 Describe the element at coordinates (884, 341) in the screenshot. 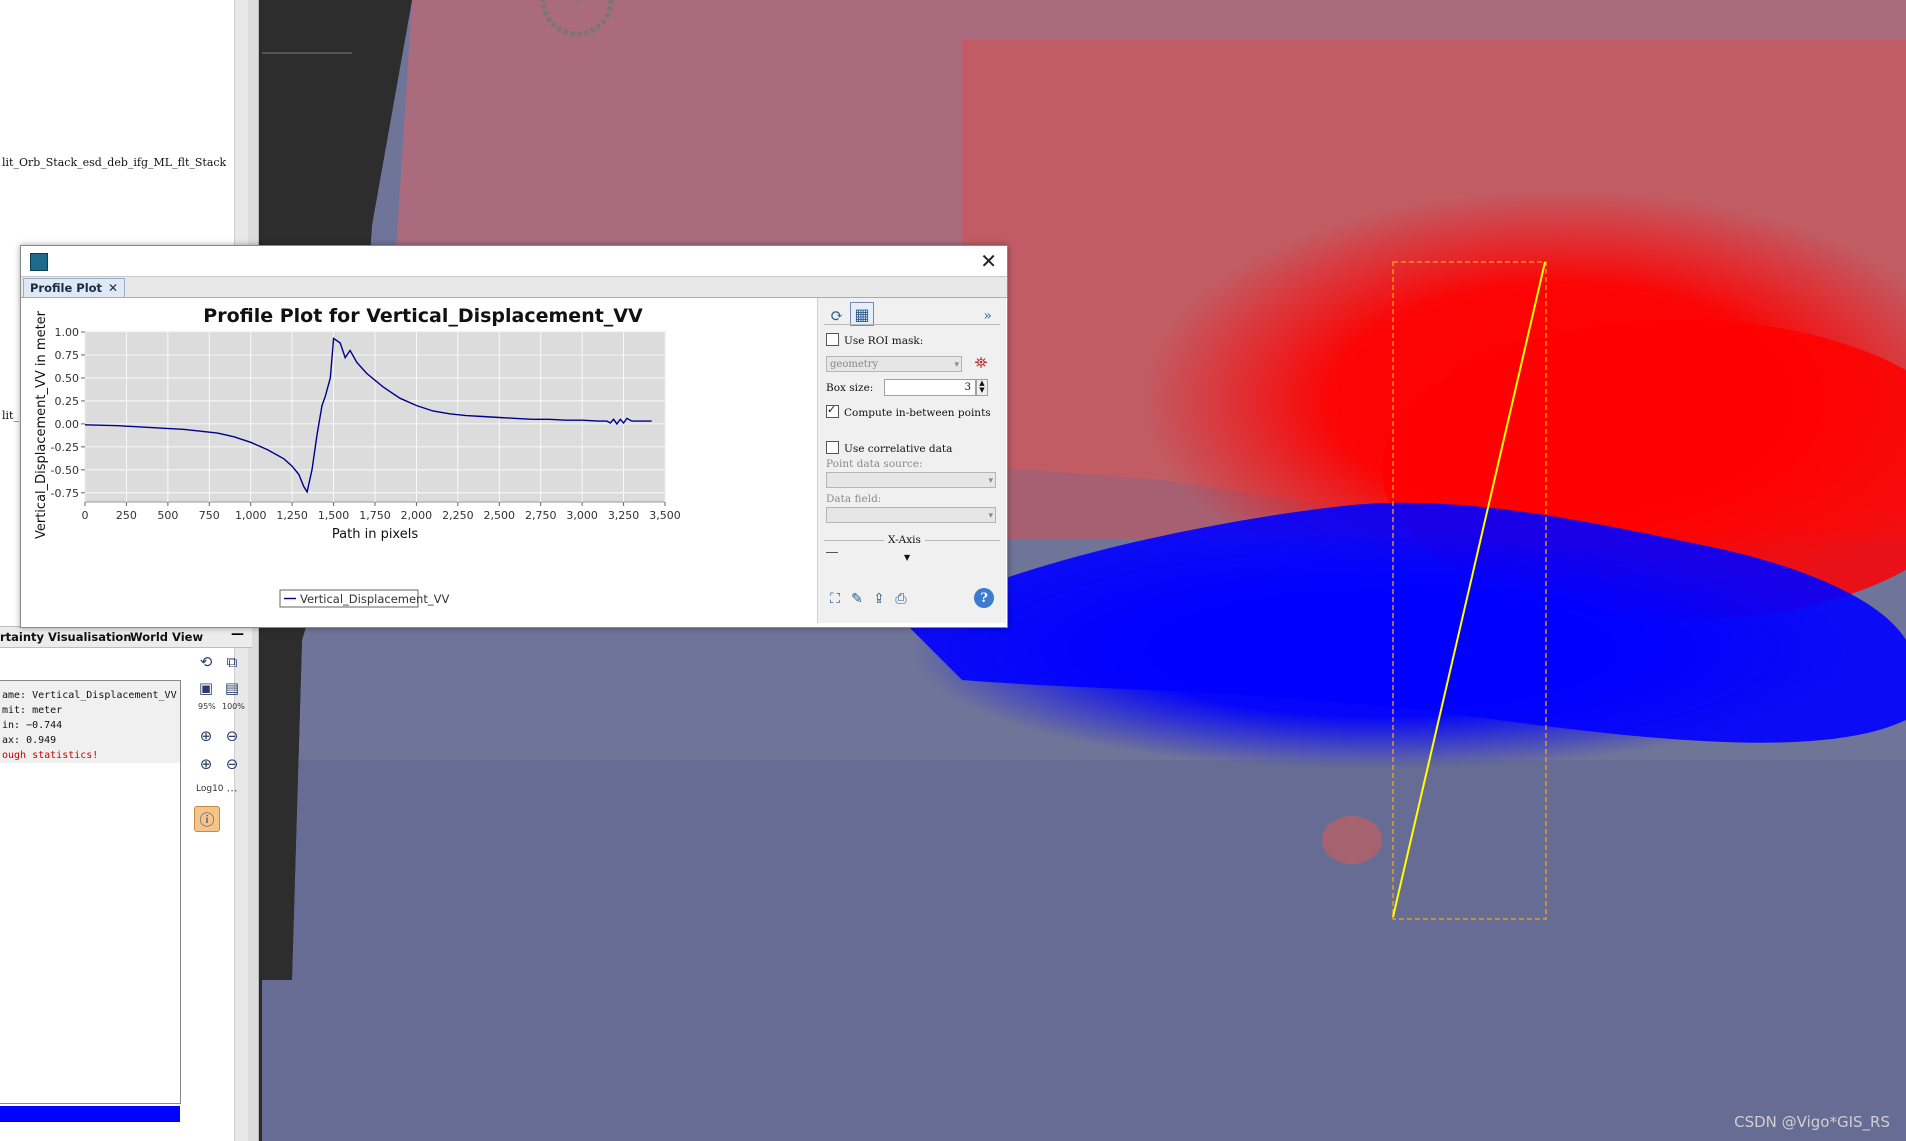

I see `roi-mask-label: Use ROI mask:` at that location.